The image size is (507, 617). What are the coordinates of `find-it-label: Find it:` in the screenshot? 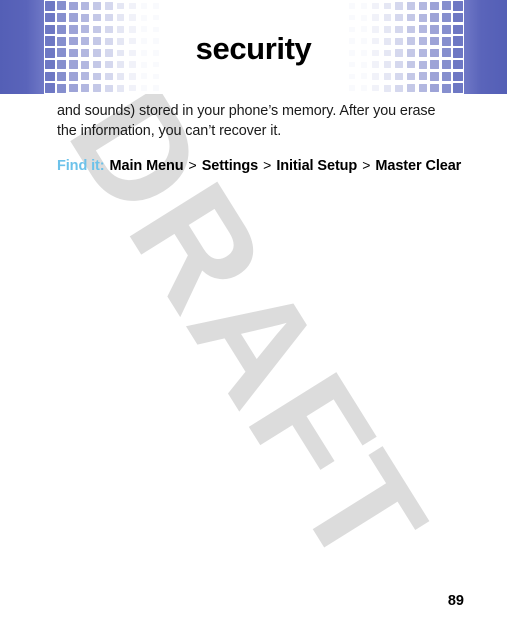 It's located at (81, 166).